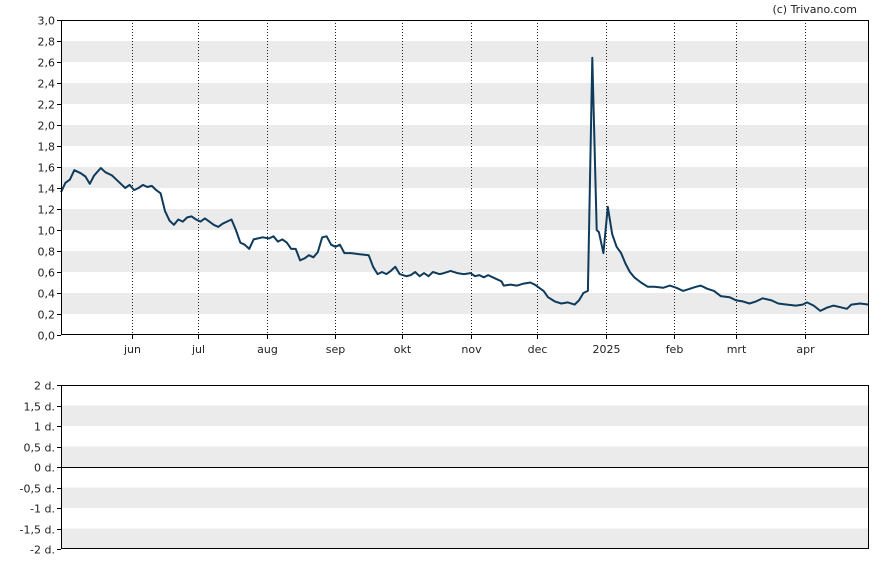 Image resolution: width=888 pixels, height=565 pixels. Describe the element at coordinates (805, 349) in the screenshot. I see `x-tick-label: apr` at that location.